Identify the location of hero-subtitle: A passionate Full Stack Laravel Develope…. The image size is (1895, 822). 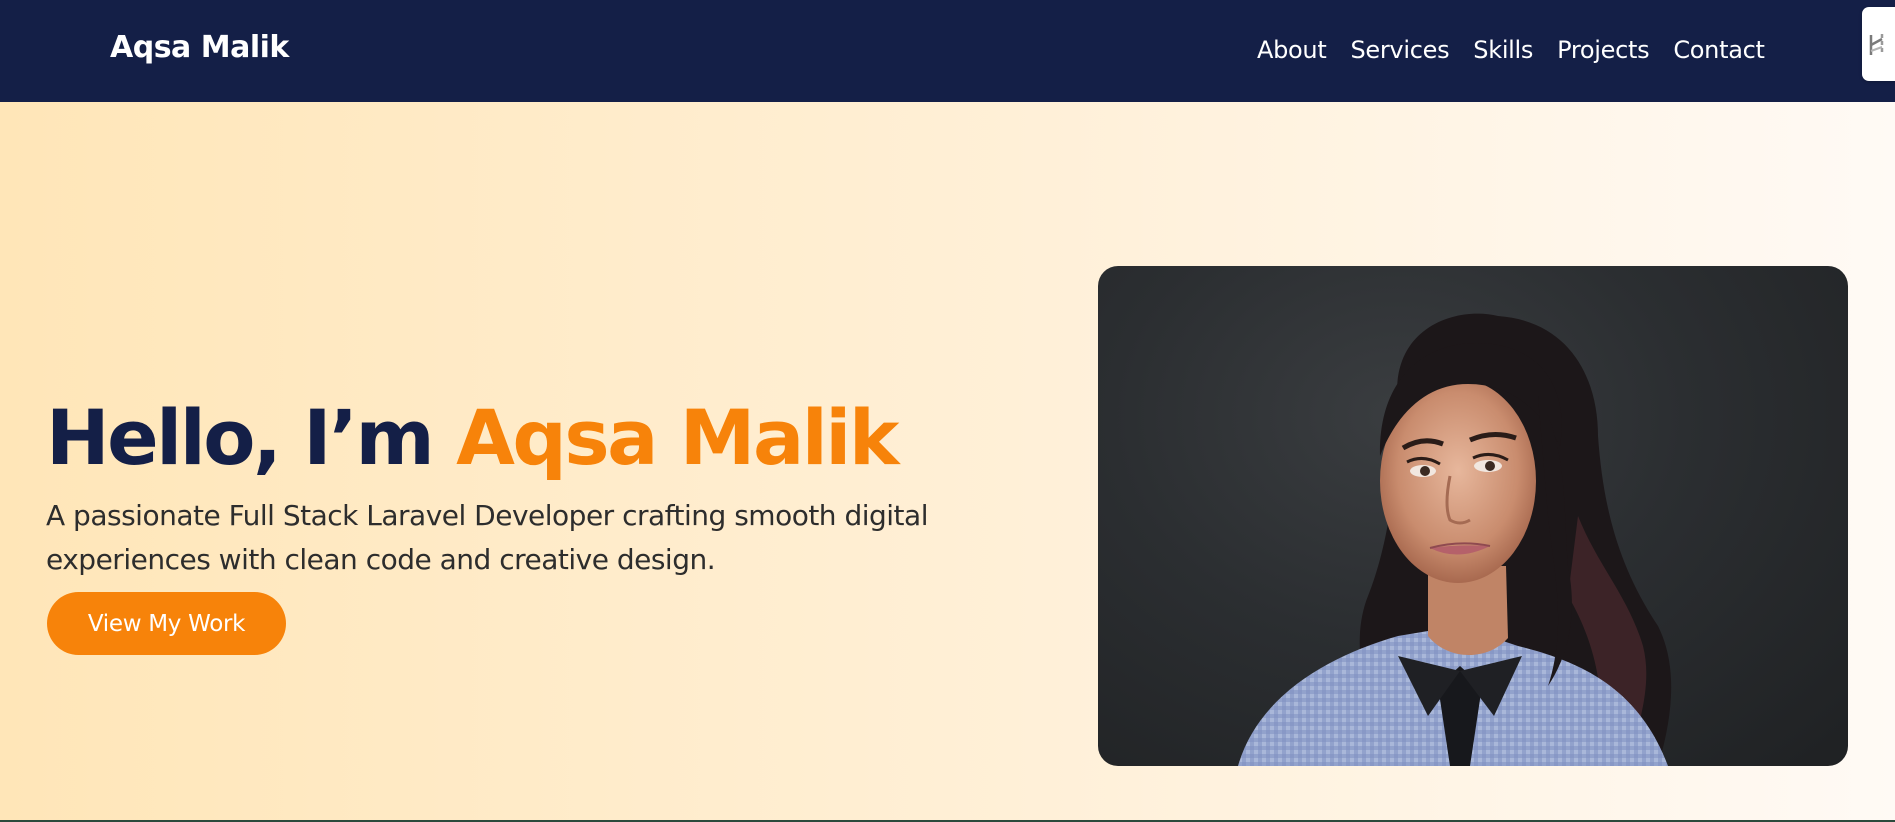
(487, 537).